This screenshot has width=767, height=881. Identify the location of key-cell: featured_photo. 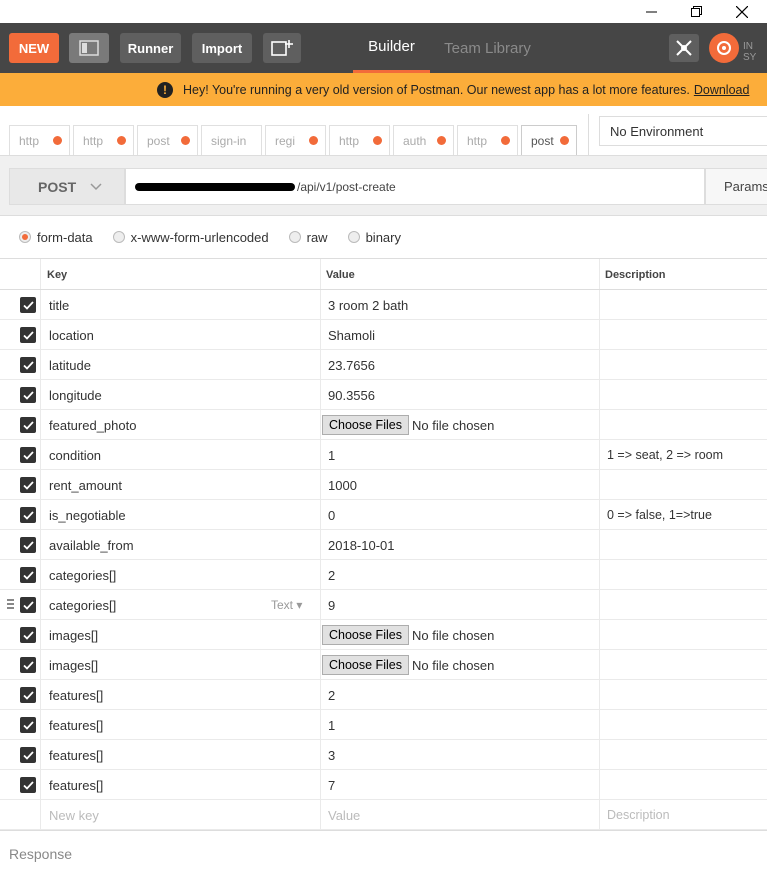
(92, 425).